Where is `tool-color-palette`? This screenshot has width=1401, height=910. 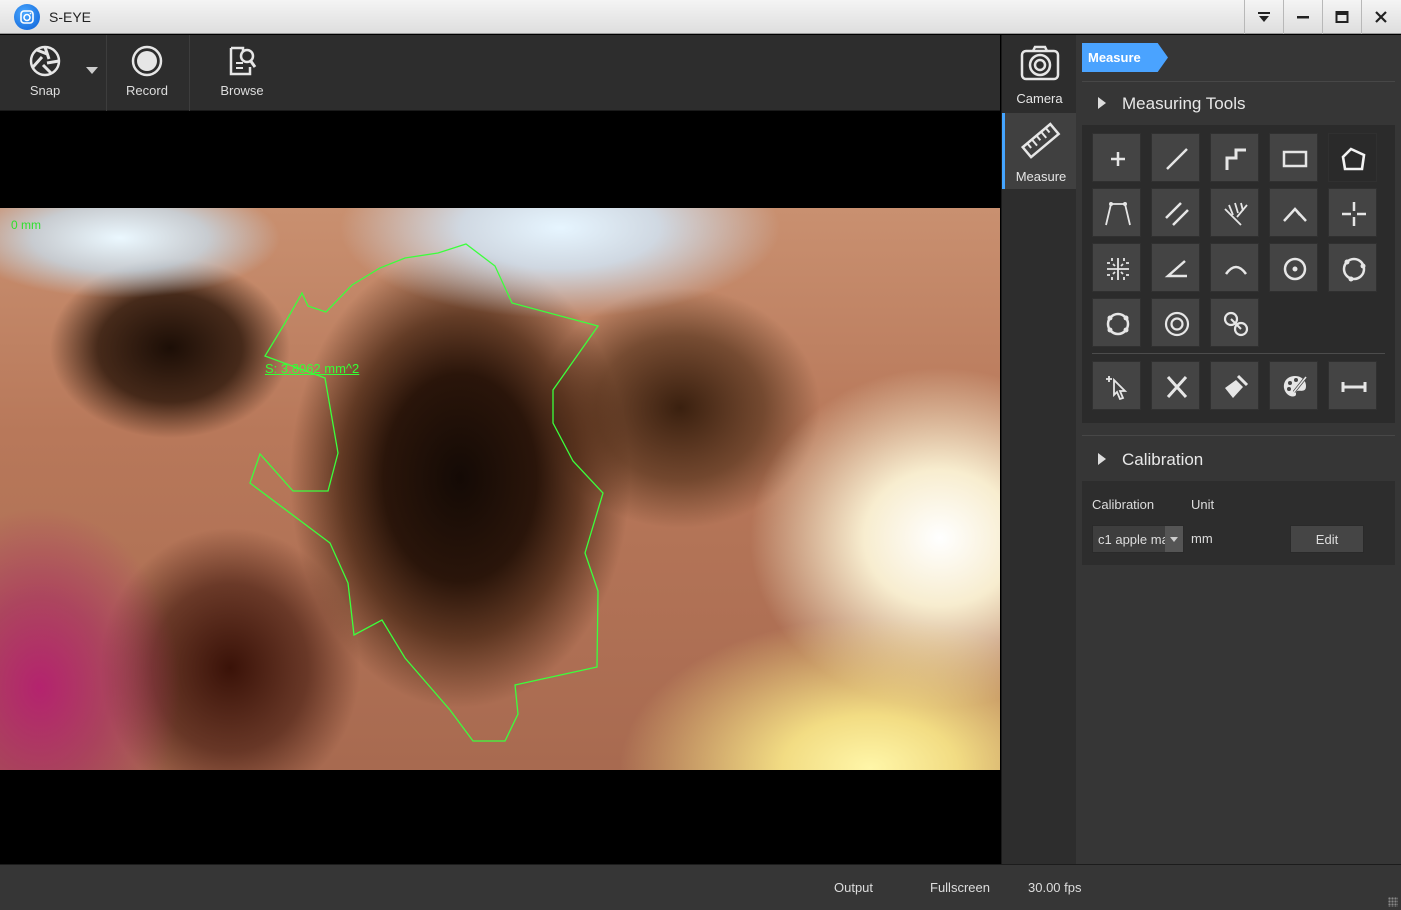 tool-color-palette is located at coordinates (1293, 385).